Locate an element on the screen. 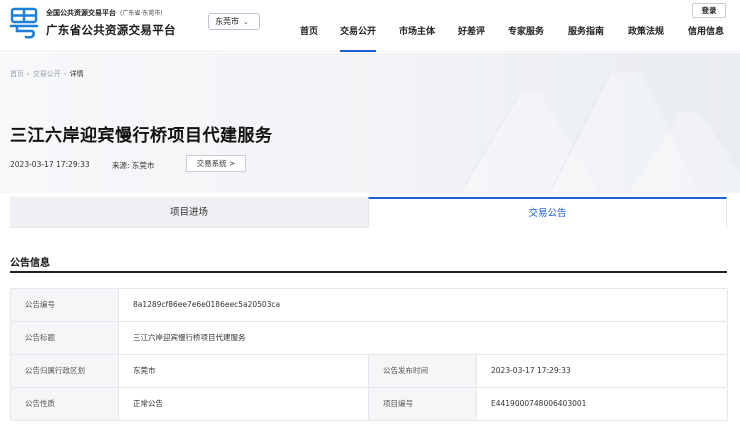 The image size is (740, 424). notice-number-value: 8a1289cf86ee7e6e0186eec5a20503ca is located at coordinates (423, 305).